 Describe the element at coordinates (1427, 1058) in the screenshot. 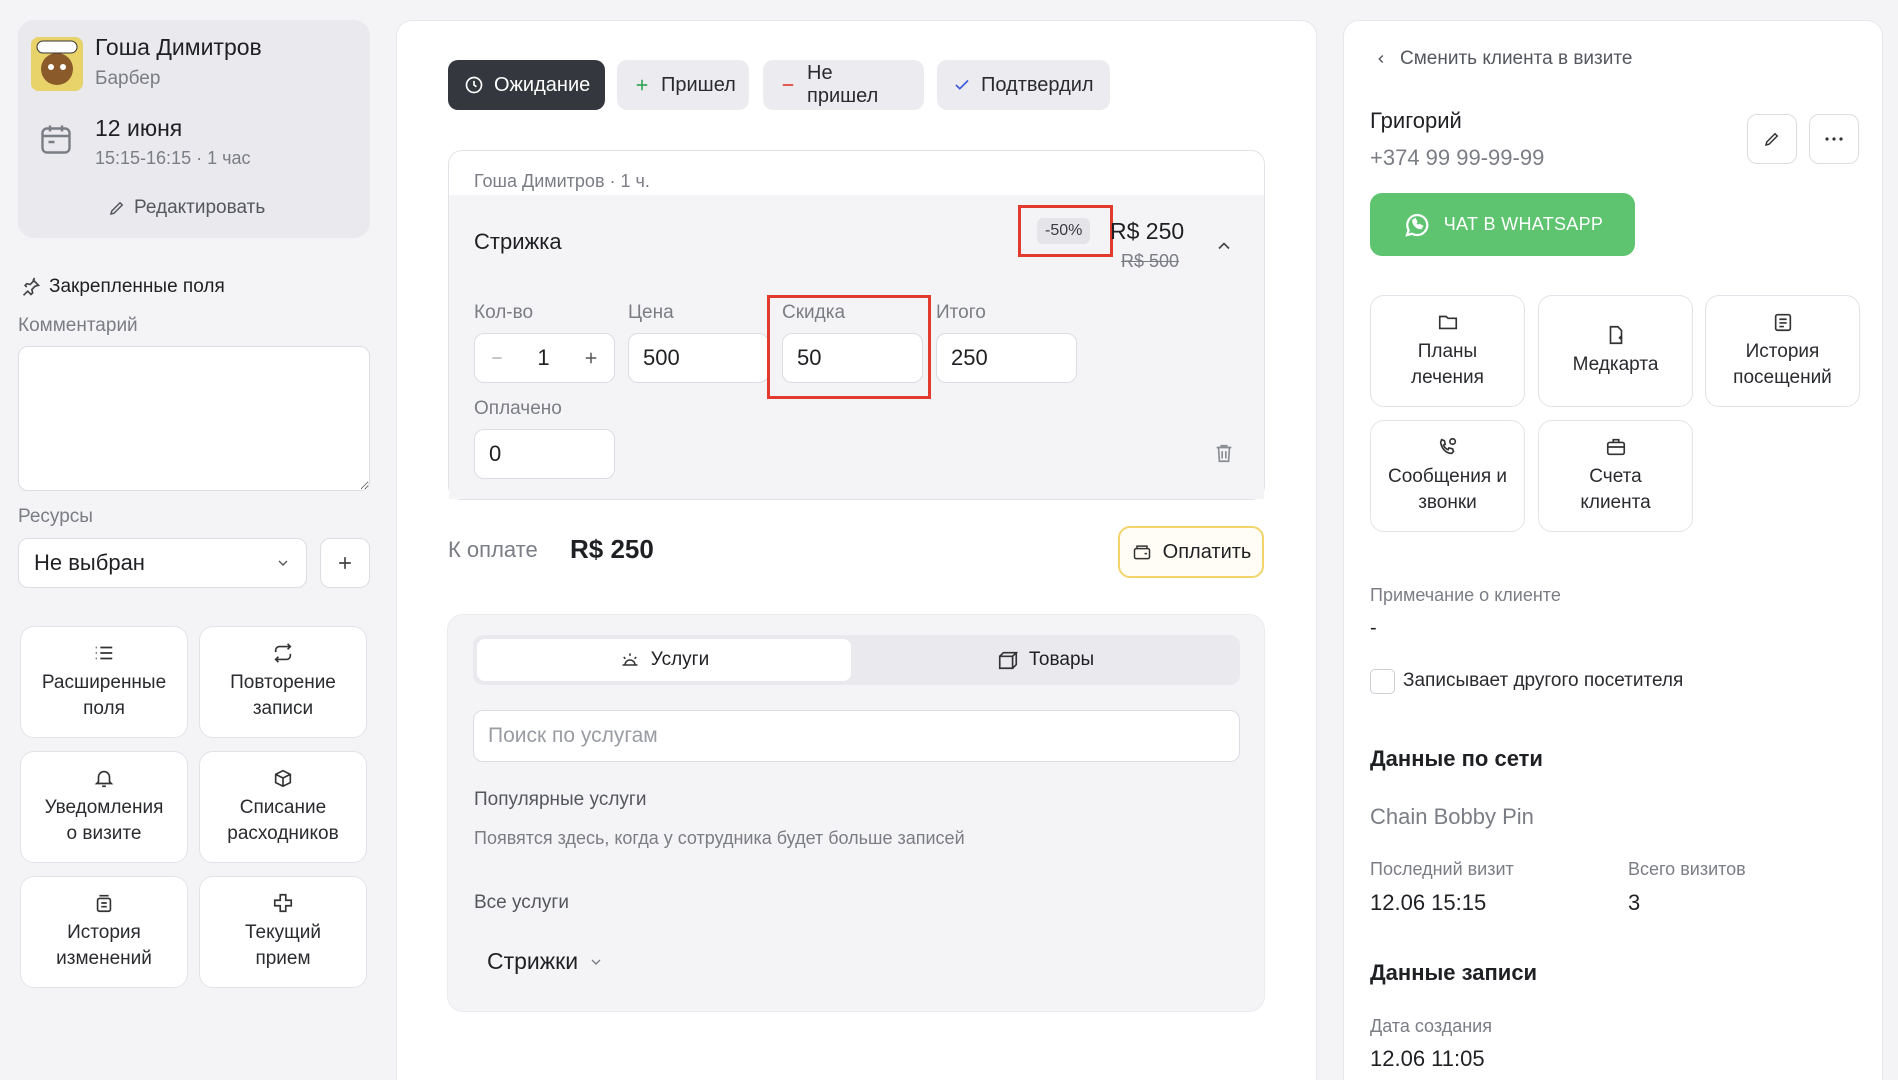

I see `created-date-value: 12.06 11:05` at that location.